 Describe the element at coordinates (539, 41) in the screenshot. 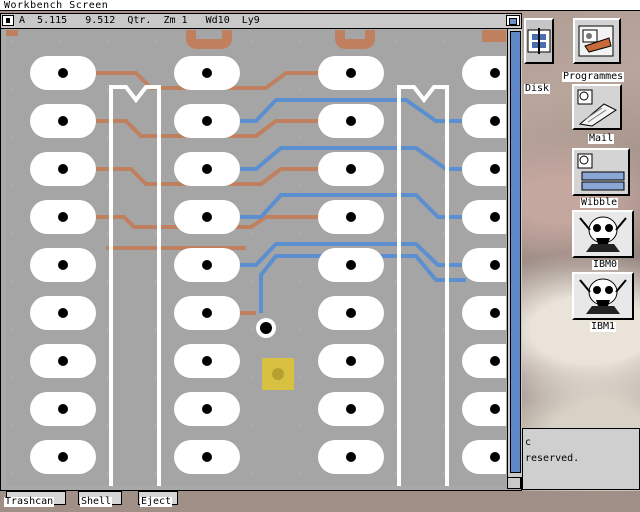

I see `disk-icon` at that location.